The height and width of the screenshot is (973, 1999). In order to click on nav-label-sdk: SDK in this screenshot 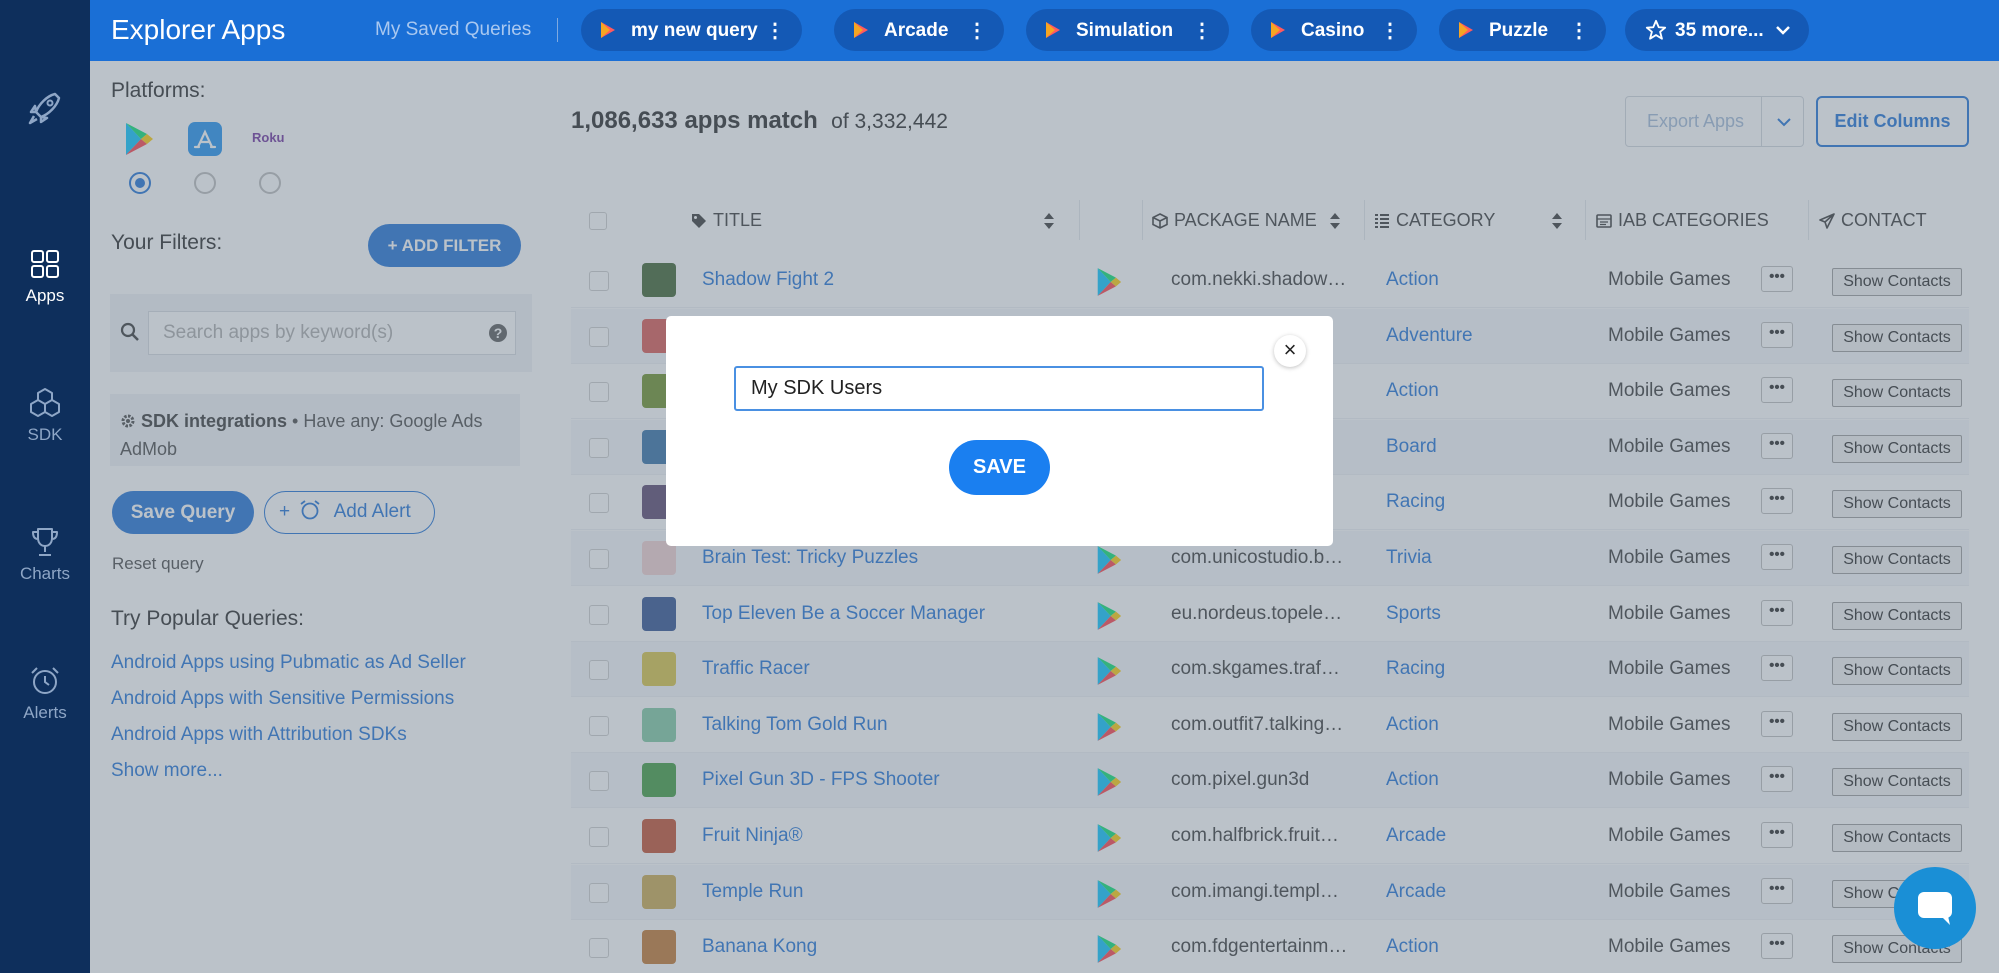, I will do `click(45, 434)`.